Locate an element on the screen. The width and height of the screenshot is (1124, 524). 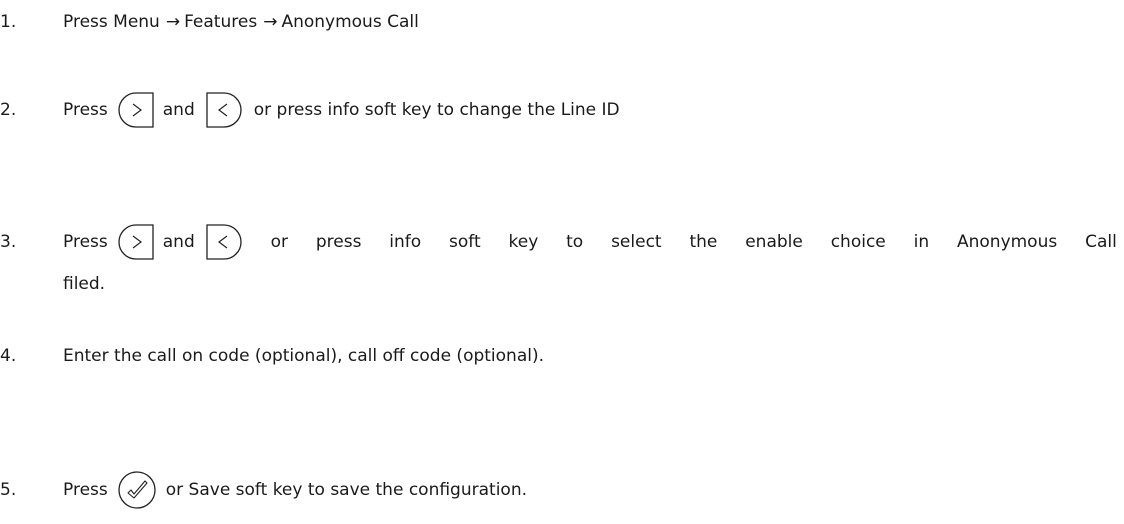
word: to is located at coordinates (575, 242).